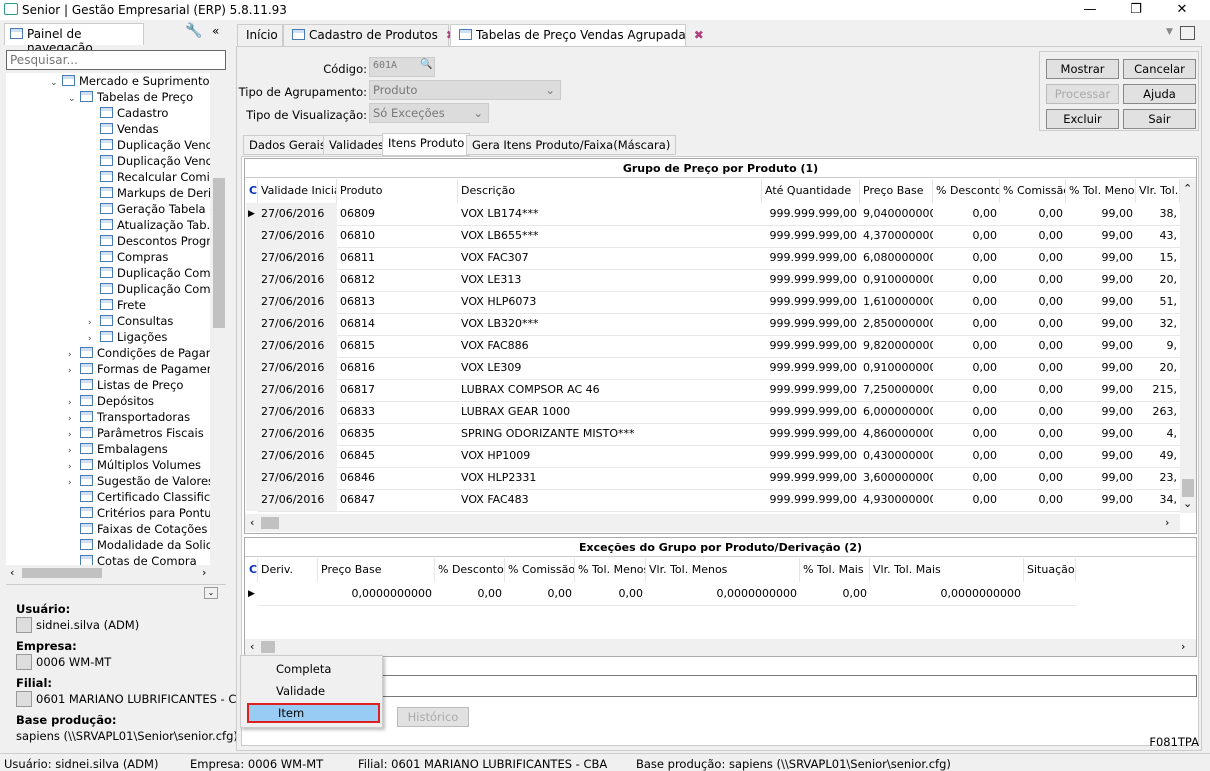 This screenshot has height=771, width=1210. What do you see at coordinates (1158, 368) in the screenshot?
I see `grid1-cell: 20,` at bounding box center [1158, 368].